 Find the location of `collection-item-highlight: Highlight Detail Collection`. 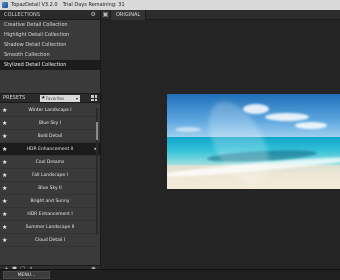

collection-item-highlight: Highlight Detail Collection is located at coordinates (50, 35).